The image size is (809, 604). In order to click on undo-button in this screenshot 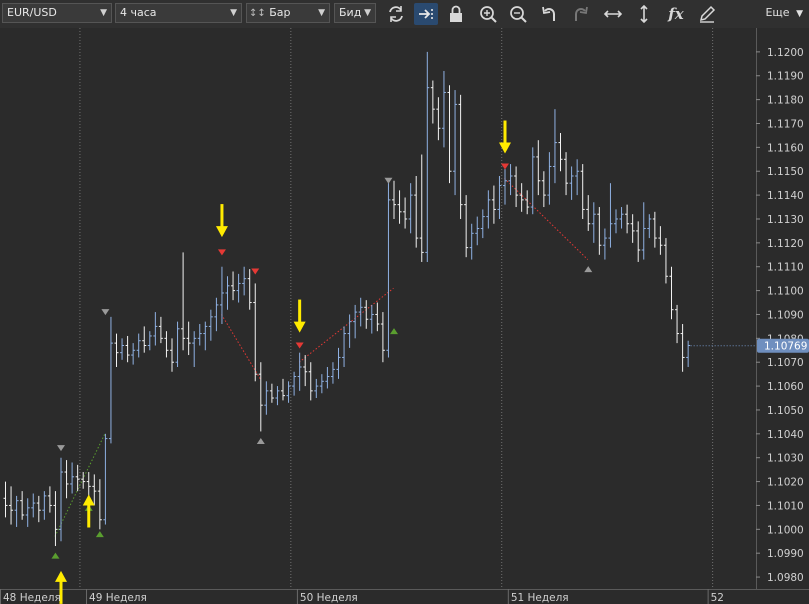, I will do `click(550, 14)`.